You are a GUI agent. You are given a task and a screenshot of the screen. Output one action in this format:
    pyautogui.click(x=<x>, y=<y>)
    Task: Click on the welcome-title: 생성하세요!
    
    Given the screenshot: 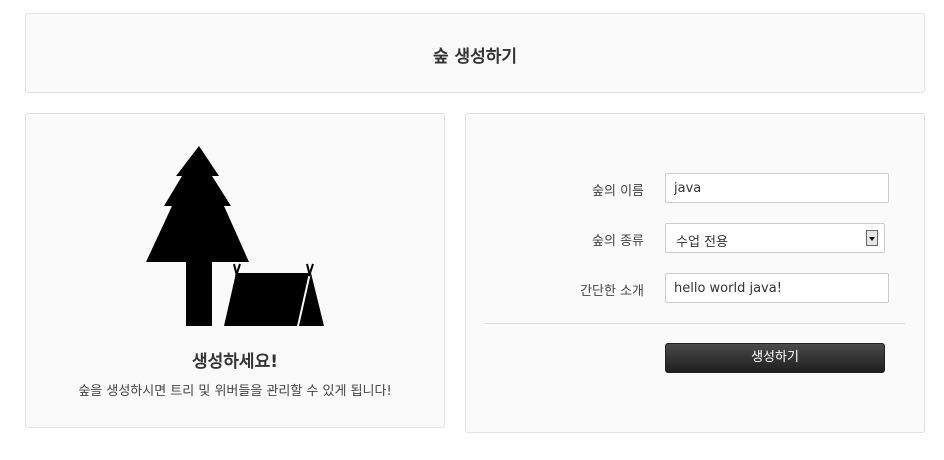 What is the action you would take?
    pyautogui.click(x=235, y=362)
    